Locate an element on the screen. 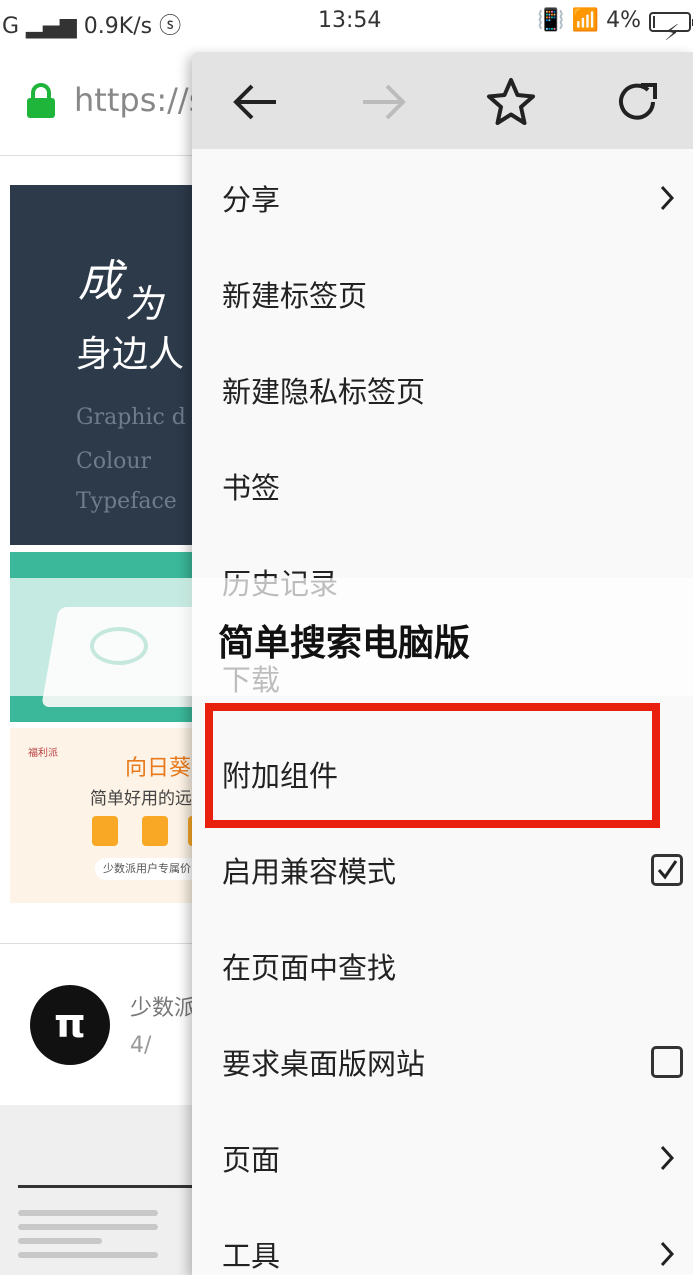 This screenshot has height=1275, width=693. menu-item-new-tab: 新建标签页 is located at coordinates (442, 294).